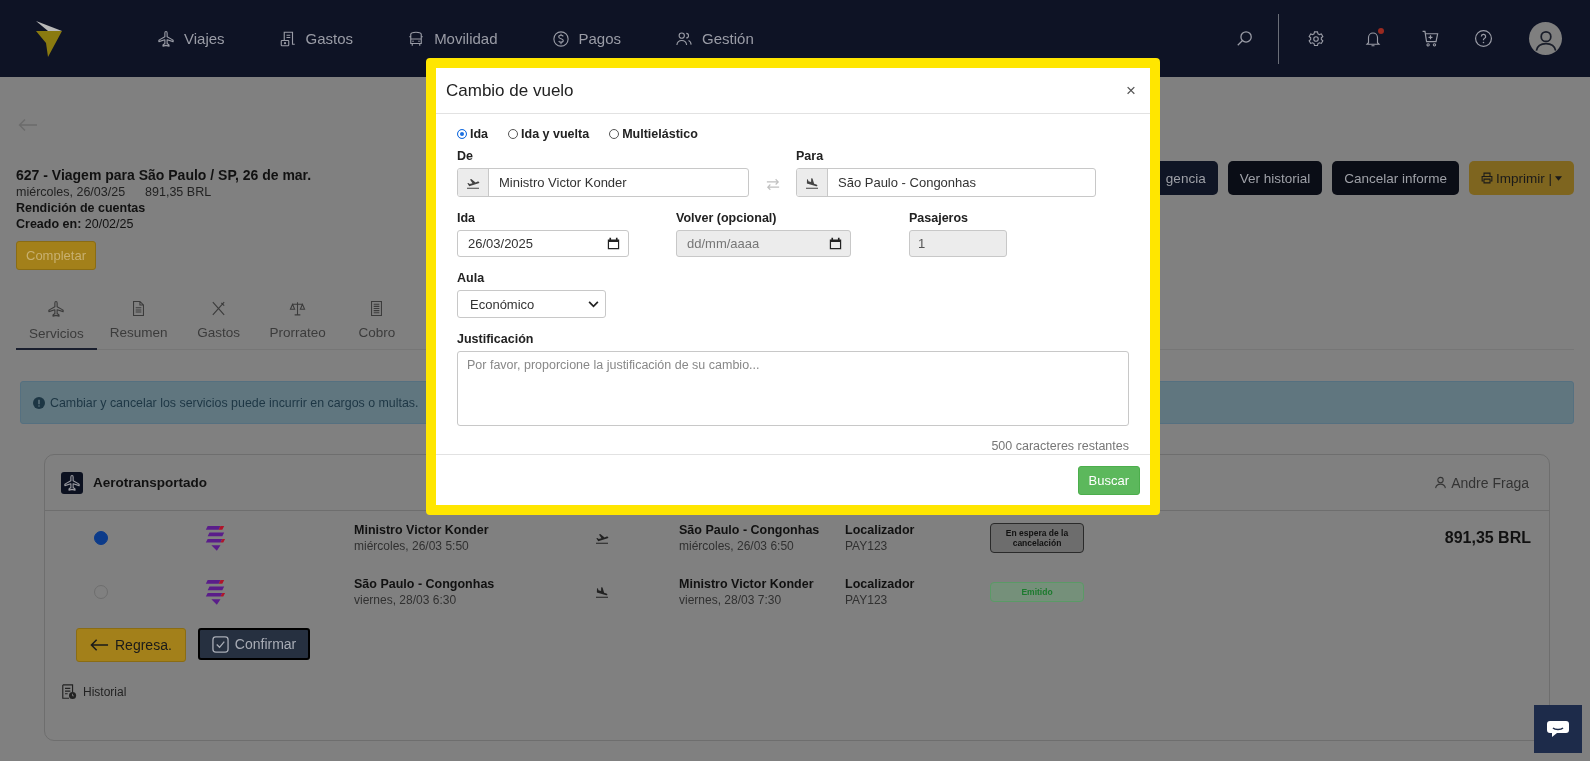  What do you see at coordinates (1131, 90) in the screenshot?
I see `close-button: ×` at bounding box center [1131, 90].